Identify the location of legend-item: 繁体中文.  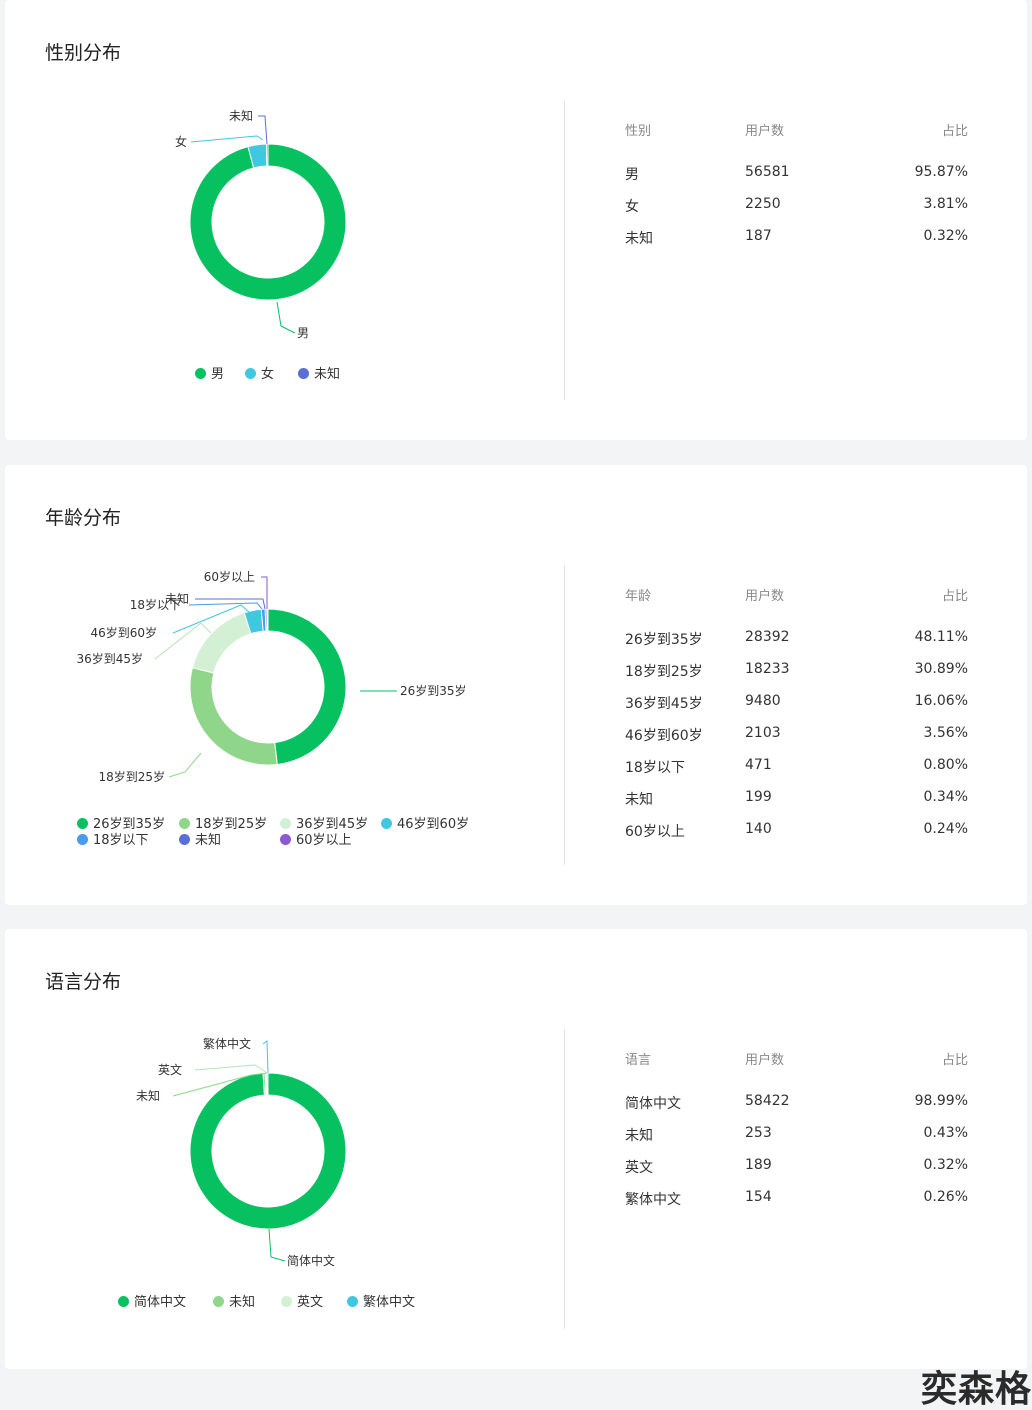
(381, 1300).